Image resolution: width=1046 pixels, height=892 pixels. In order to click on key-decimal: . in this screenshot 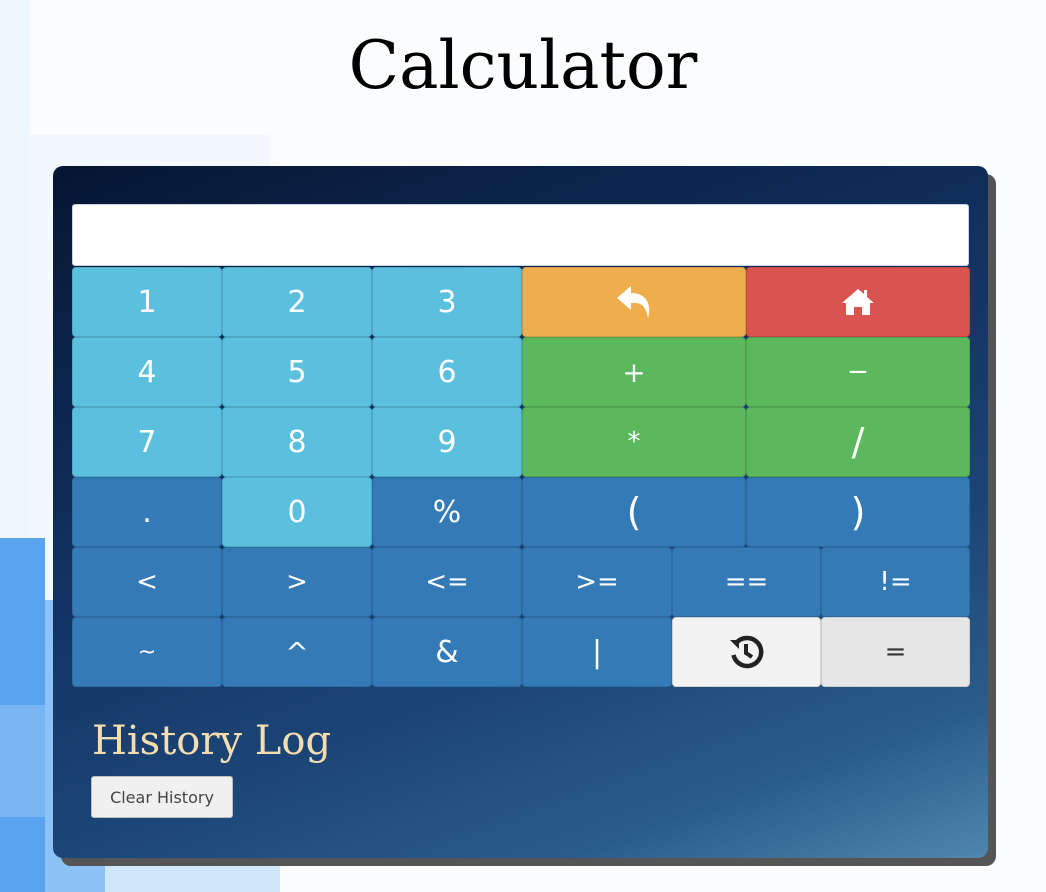, I will do `click(147, 512)`.